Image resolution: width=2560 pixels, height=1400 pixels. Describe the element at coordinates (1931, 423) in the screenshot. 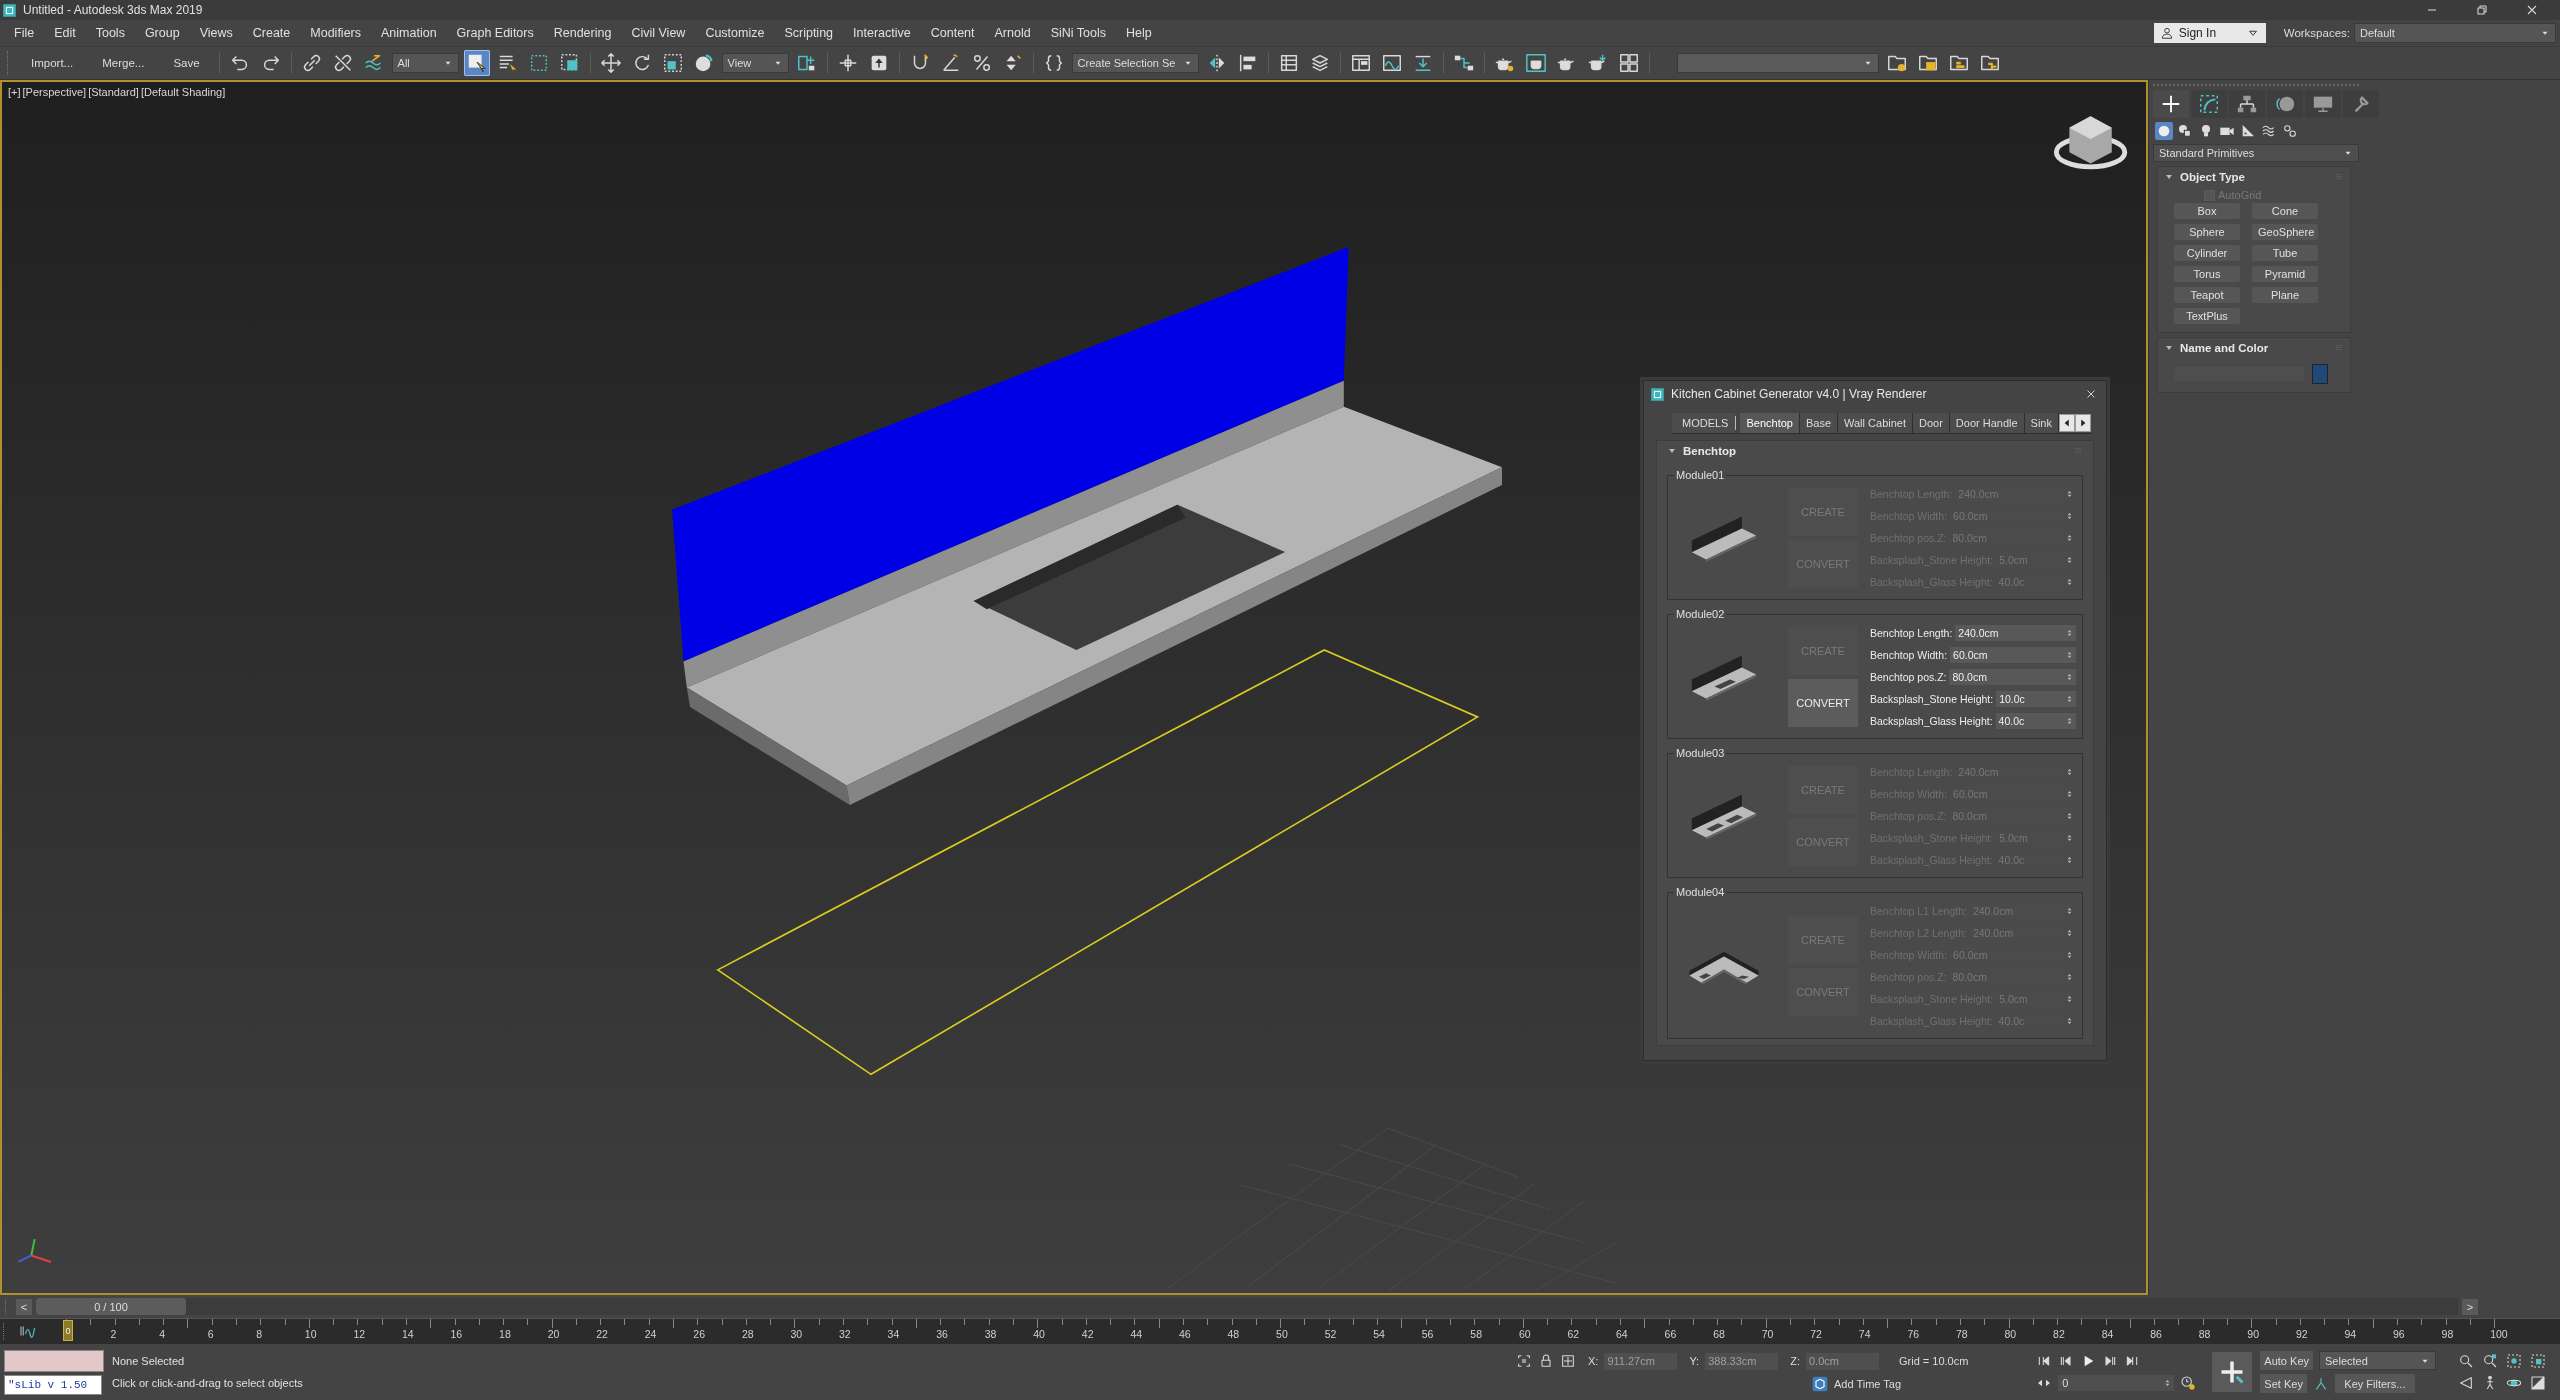

I see `tab: Door` at that location.